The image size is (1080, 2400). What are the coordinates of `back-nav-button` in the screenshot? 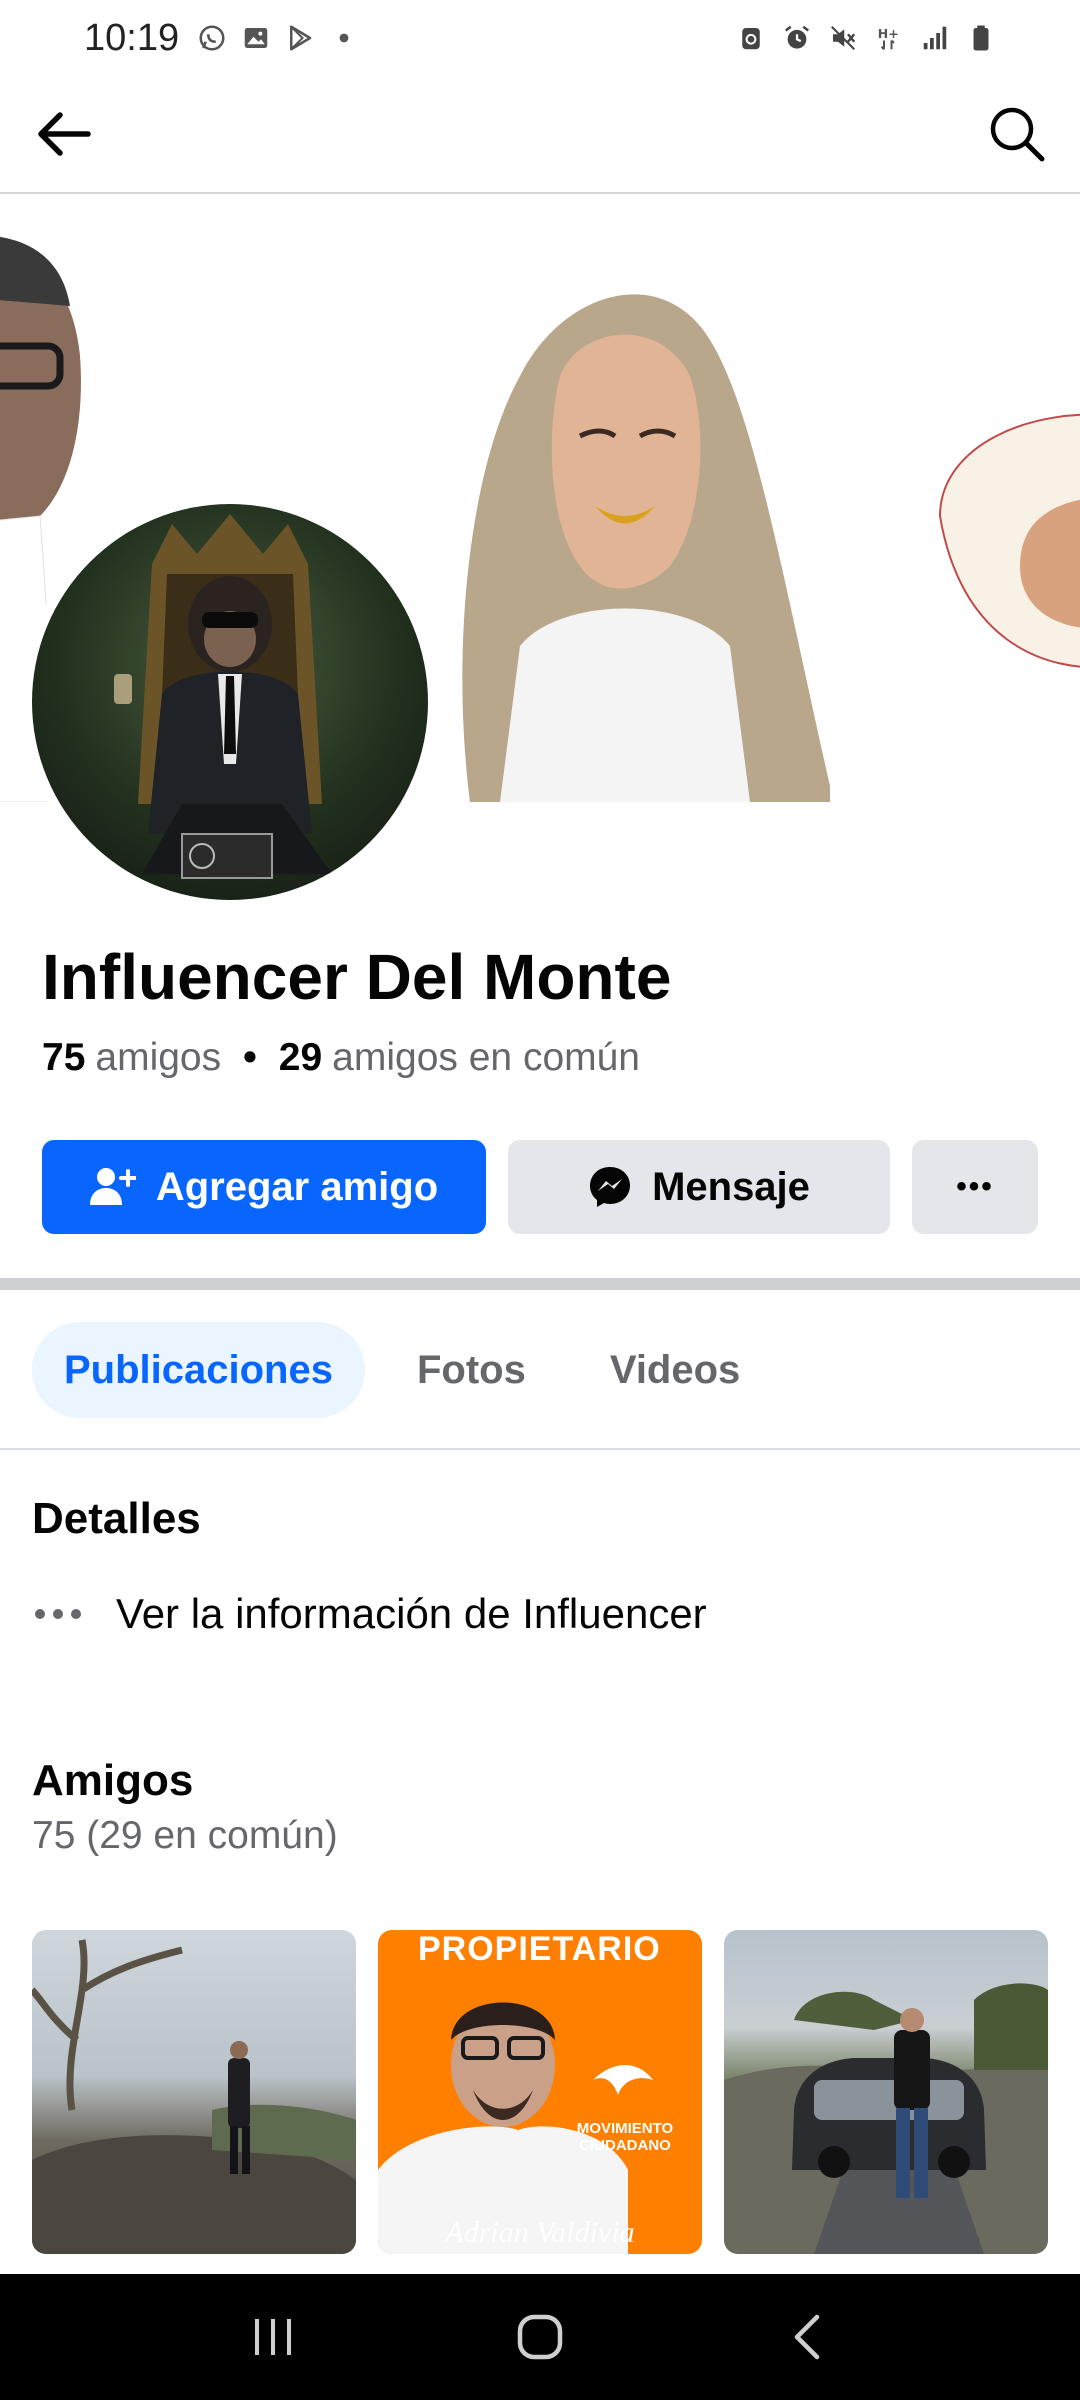 It's located at (807, 2337).